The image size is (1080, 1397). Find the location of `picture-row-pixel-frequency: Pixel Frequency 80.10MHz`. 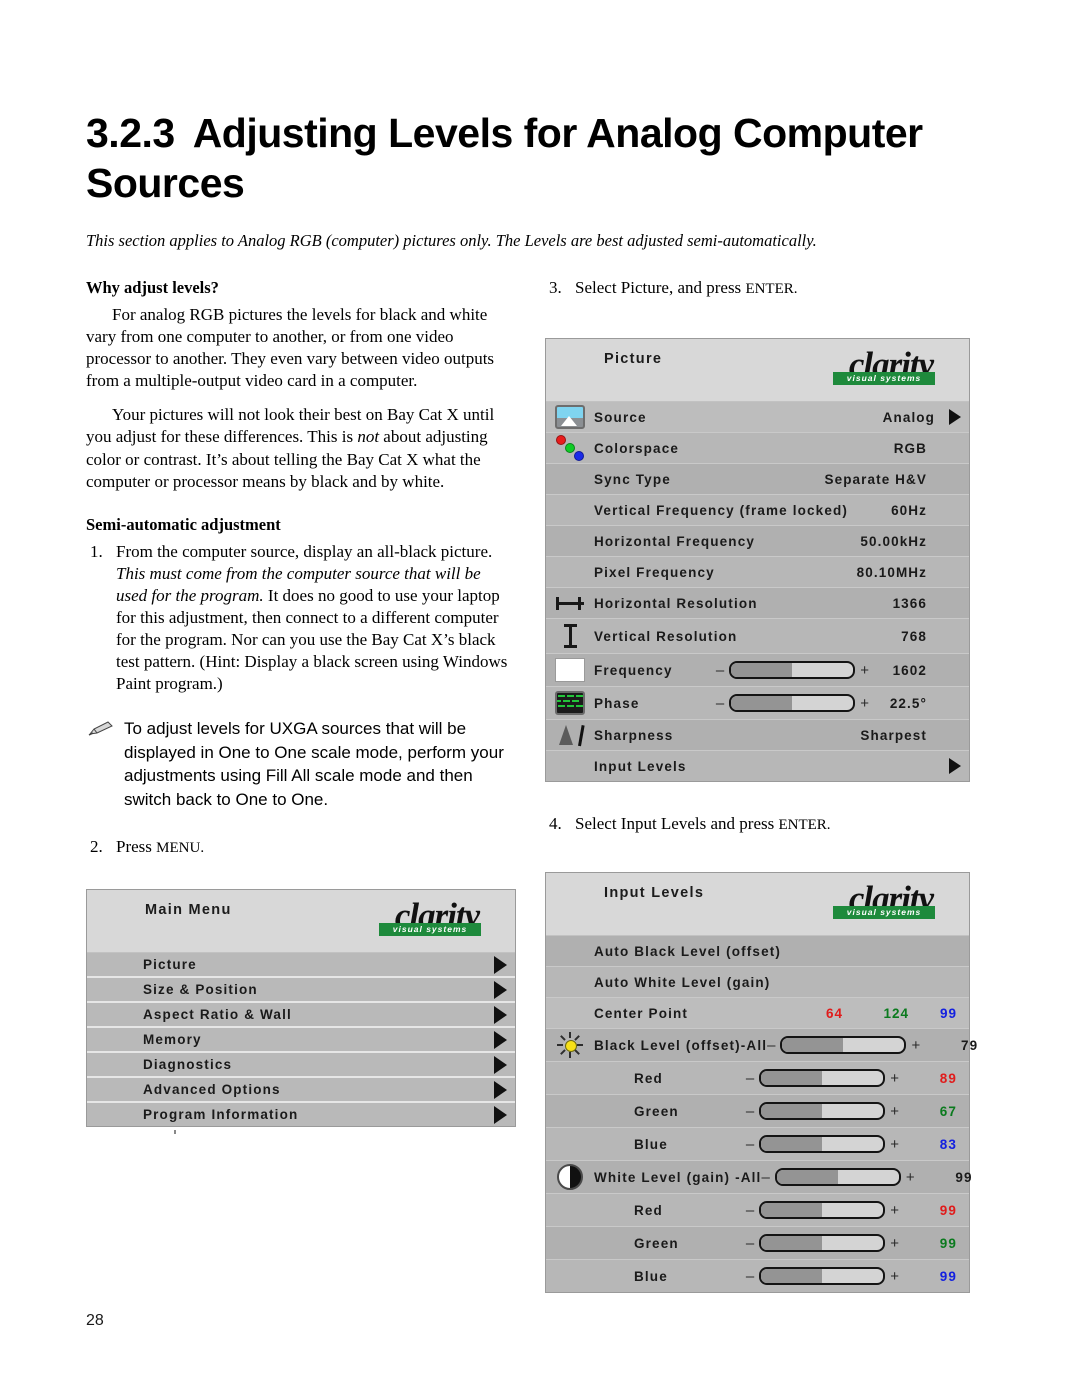

picture-row-pixel-frequency: Pixel Frequency 80.10MHz is located at coordinates (757, 572).